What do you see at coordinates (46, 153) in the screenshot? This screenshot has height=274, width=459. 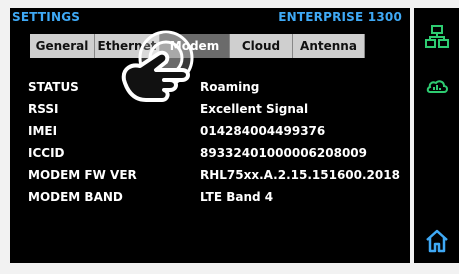 I see `info-label: ICCID` at bounding box center [46, 153].